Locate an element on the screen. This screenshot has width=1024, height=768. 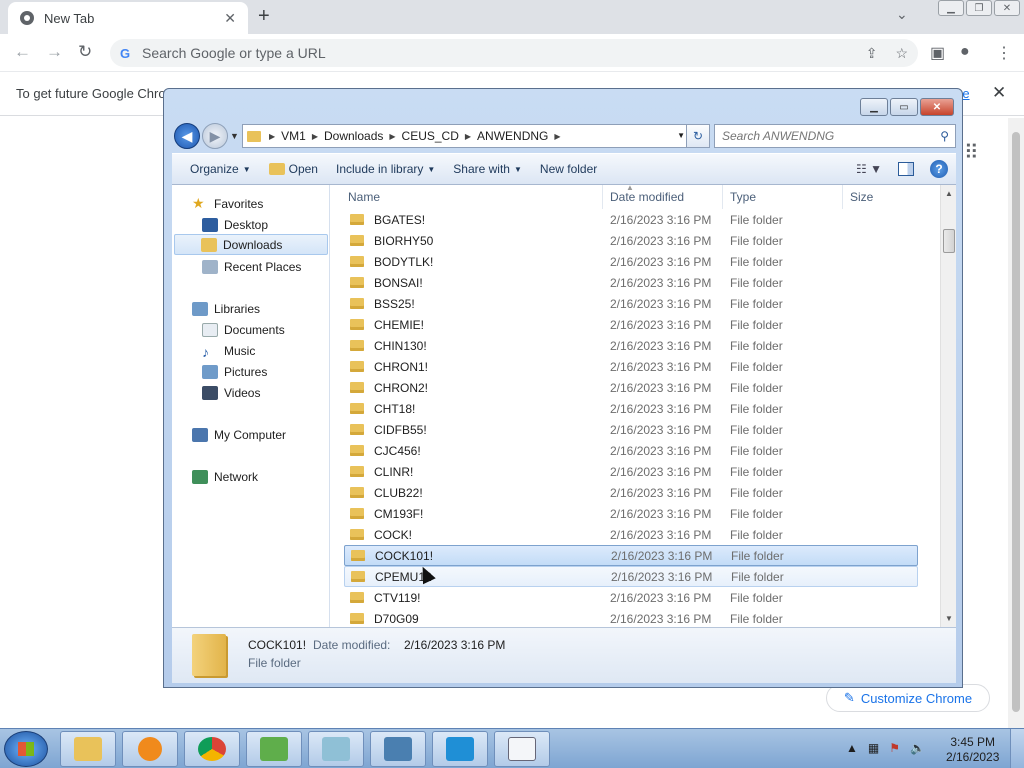
side-panel-icon: ▣ is located at coordinates (937, 53).